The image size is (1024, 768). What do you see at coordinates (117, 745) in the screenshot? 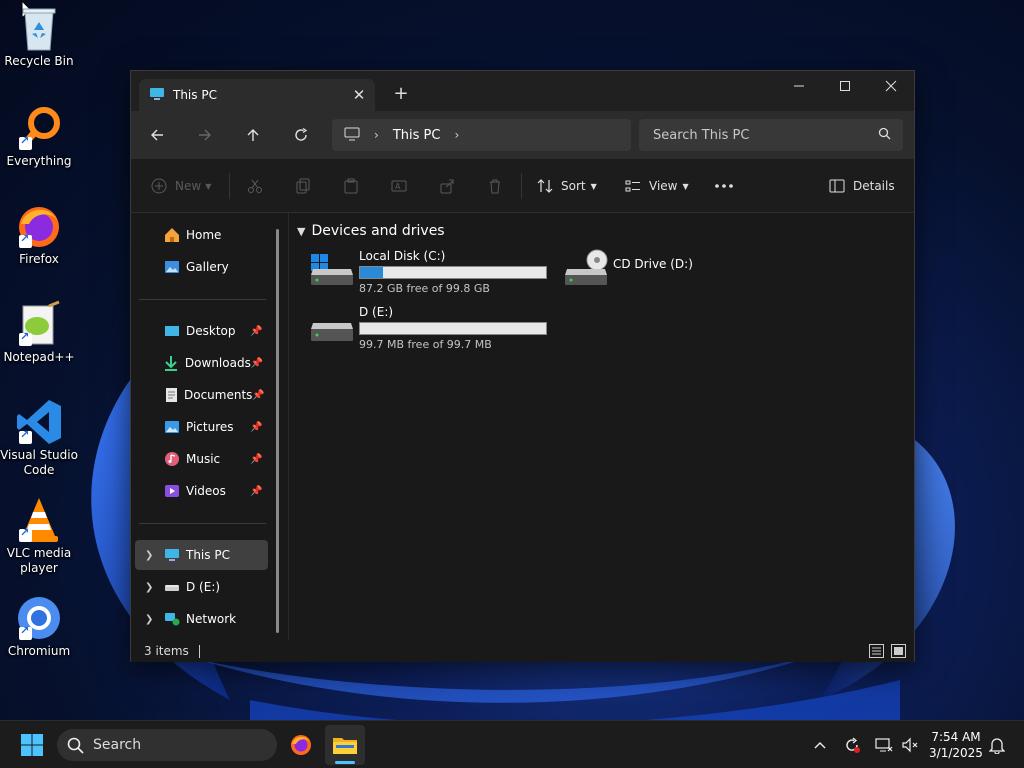
I see `taskbar-search-input: Search` at bounding box center [117, 745].